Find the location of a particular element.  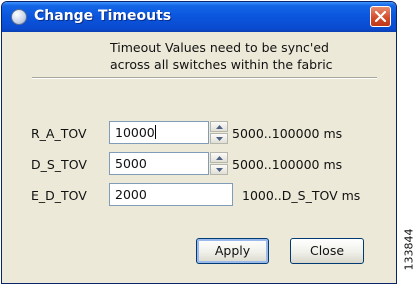

ds-tov-spinner is located at coordinates (219, 163).